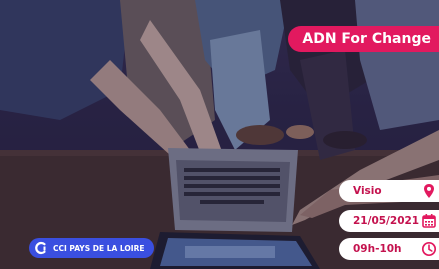 This screenshot has height=269, width=439. Describe the element at coordinates (377, 249) in the screenshot. I see `time-label: 09h-10h` at that location.